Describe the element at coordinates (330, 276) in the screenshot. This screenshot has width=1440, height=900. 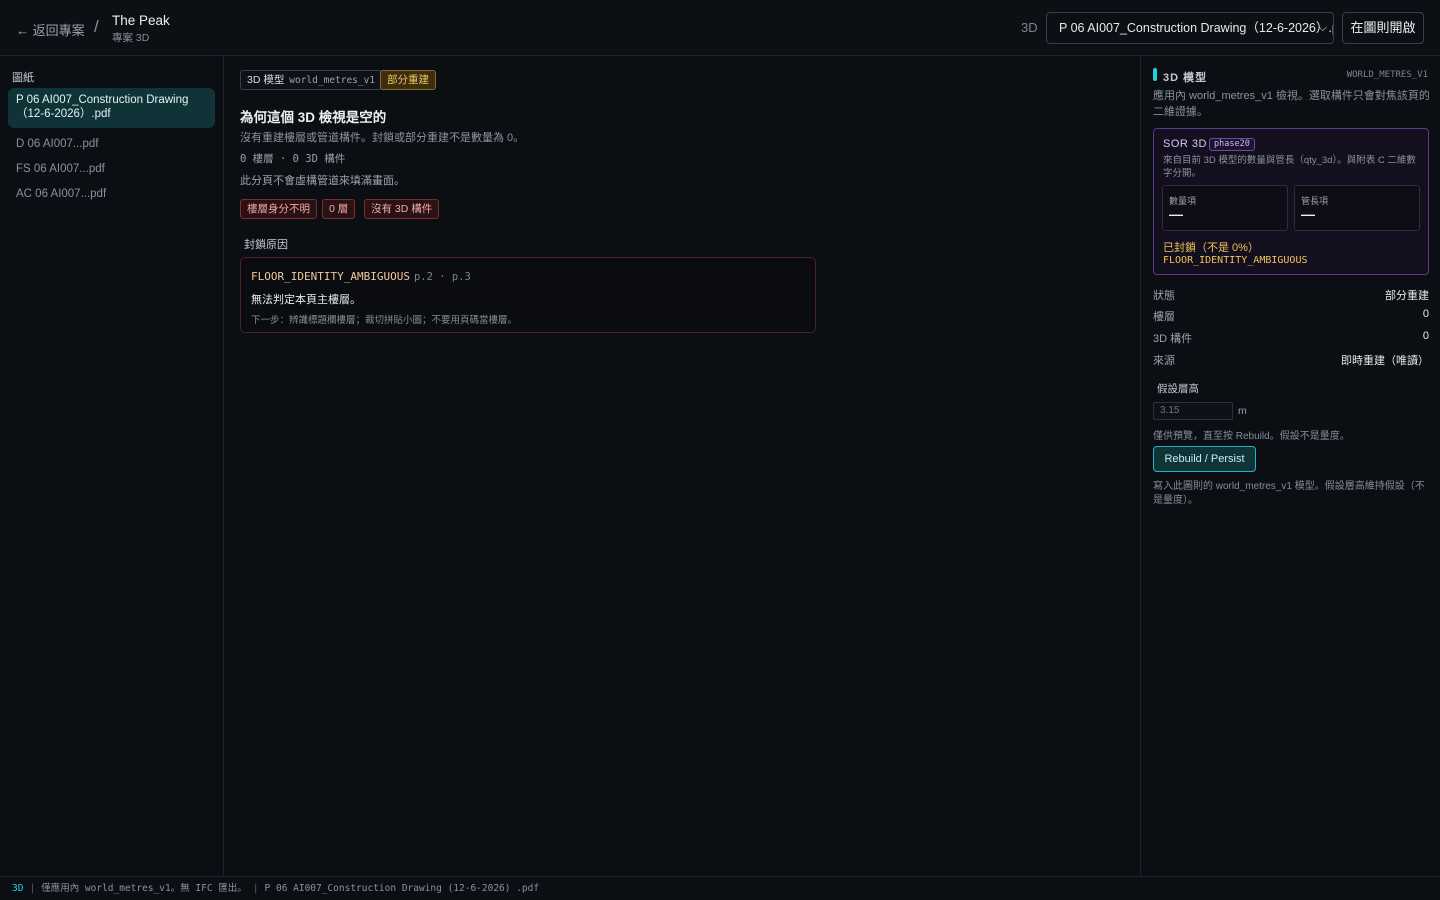
I see `reason-code-text: FLOOR_IDENTITY_AMBIGUOUS` at that location.